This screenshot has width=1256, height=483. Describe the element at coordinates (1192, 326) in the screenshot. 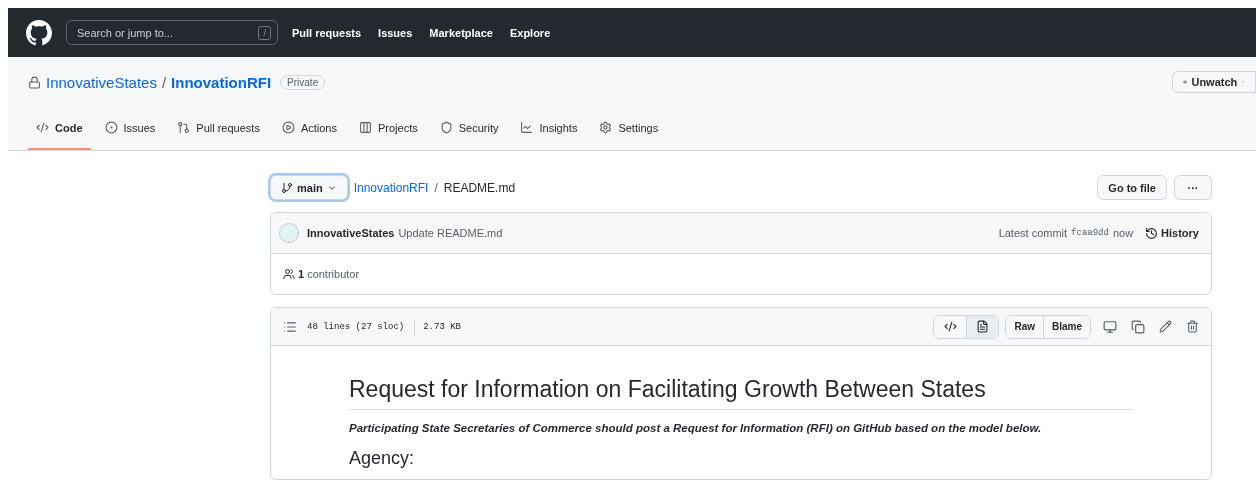

I see `delete-icon` at that location.